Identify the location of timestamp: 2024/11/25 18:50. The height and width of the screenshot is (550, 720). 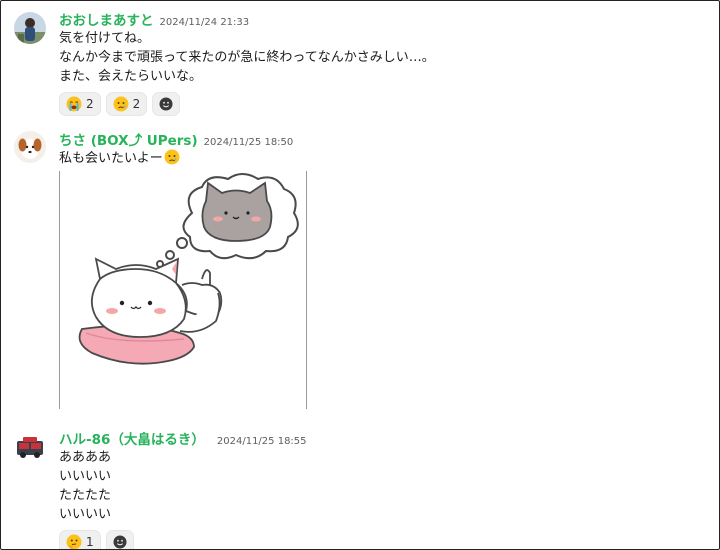
(249, 142).